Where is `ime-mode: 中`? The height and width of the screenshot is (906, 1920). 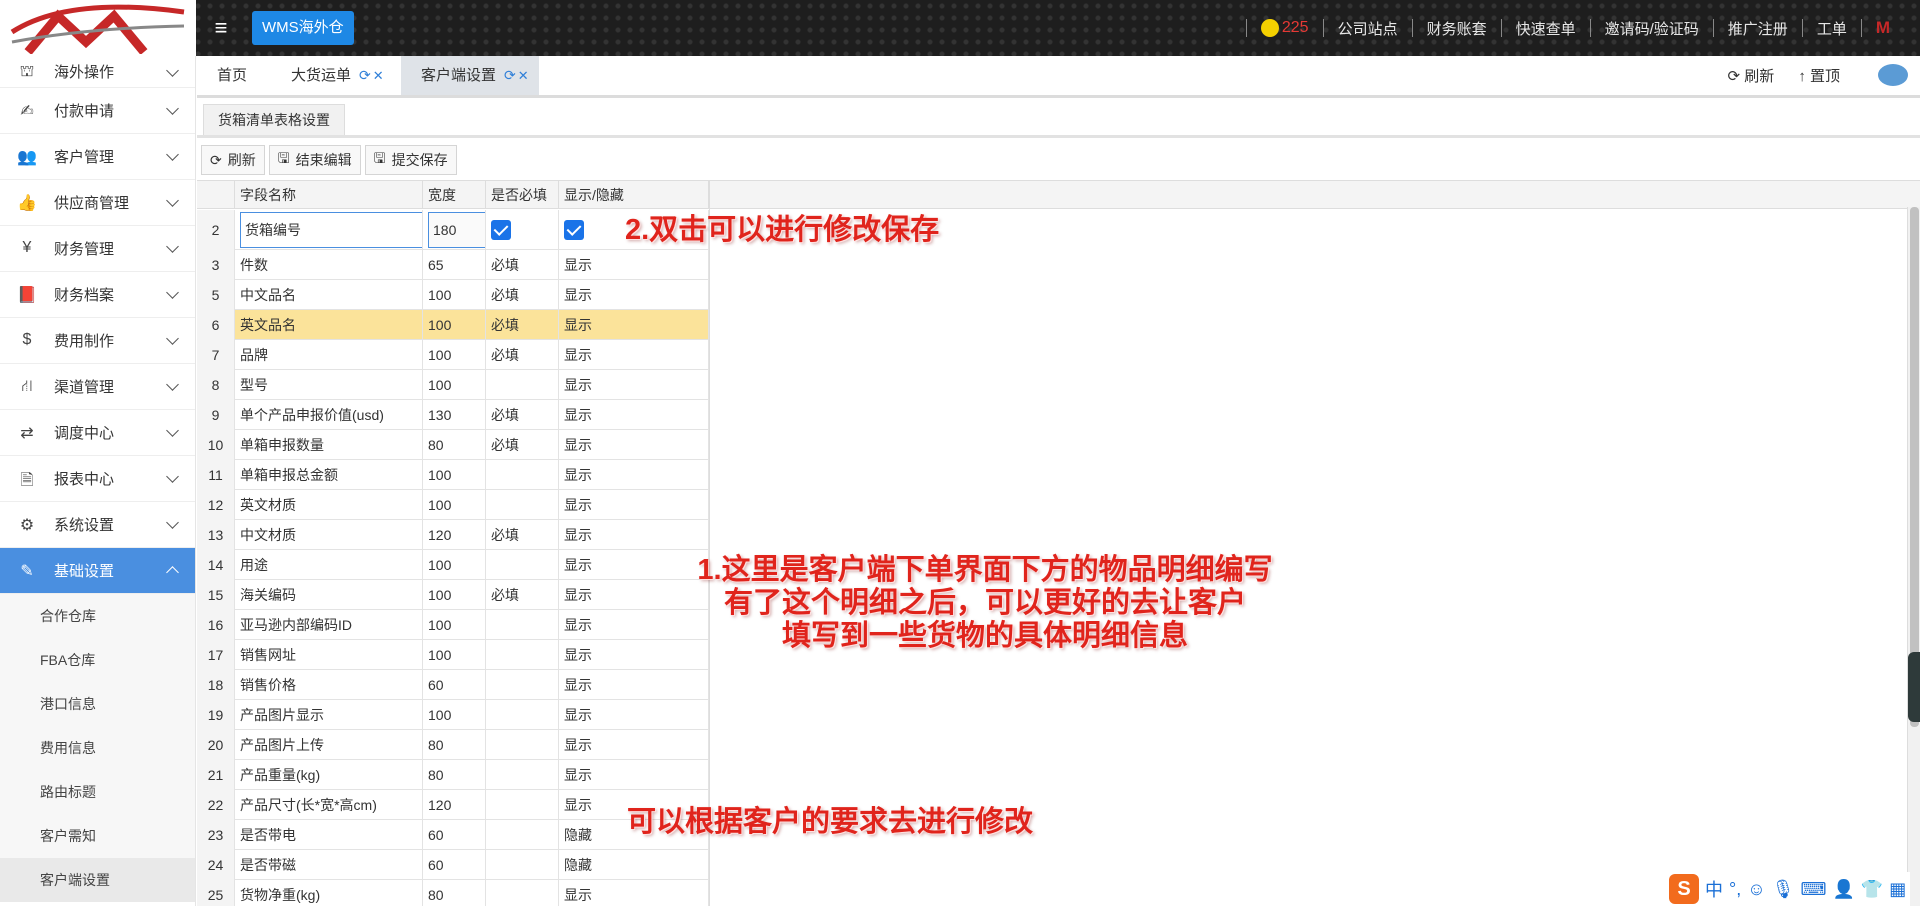
ime-mode: 中 is located at coordinates (1714, 889).